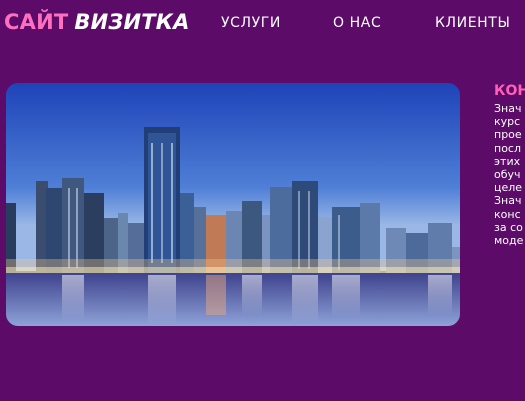  What do you see at coordinates (251, 23) in the screenshot?
I see `nav-item-services: УСЛУГИ` at bounding box center [251, 23].